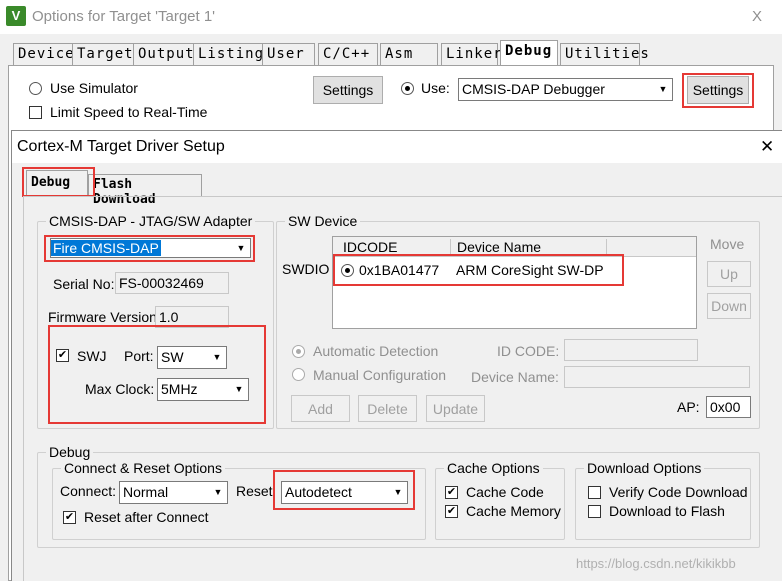 The height and width of the screenshot is (581, 782). What do you see at coordinates (678, 492) in the screenshot?
I see `verify-code-label: Verify Code Download` at bounding box center [678, 492].